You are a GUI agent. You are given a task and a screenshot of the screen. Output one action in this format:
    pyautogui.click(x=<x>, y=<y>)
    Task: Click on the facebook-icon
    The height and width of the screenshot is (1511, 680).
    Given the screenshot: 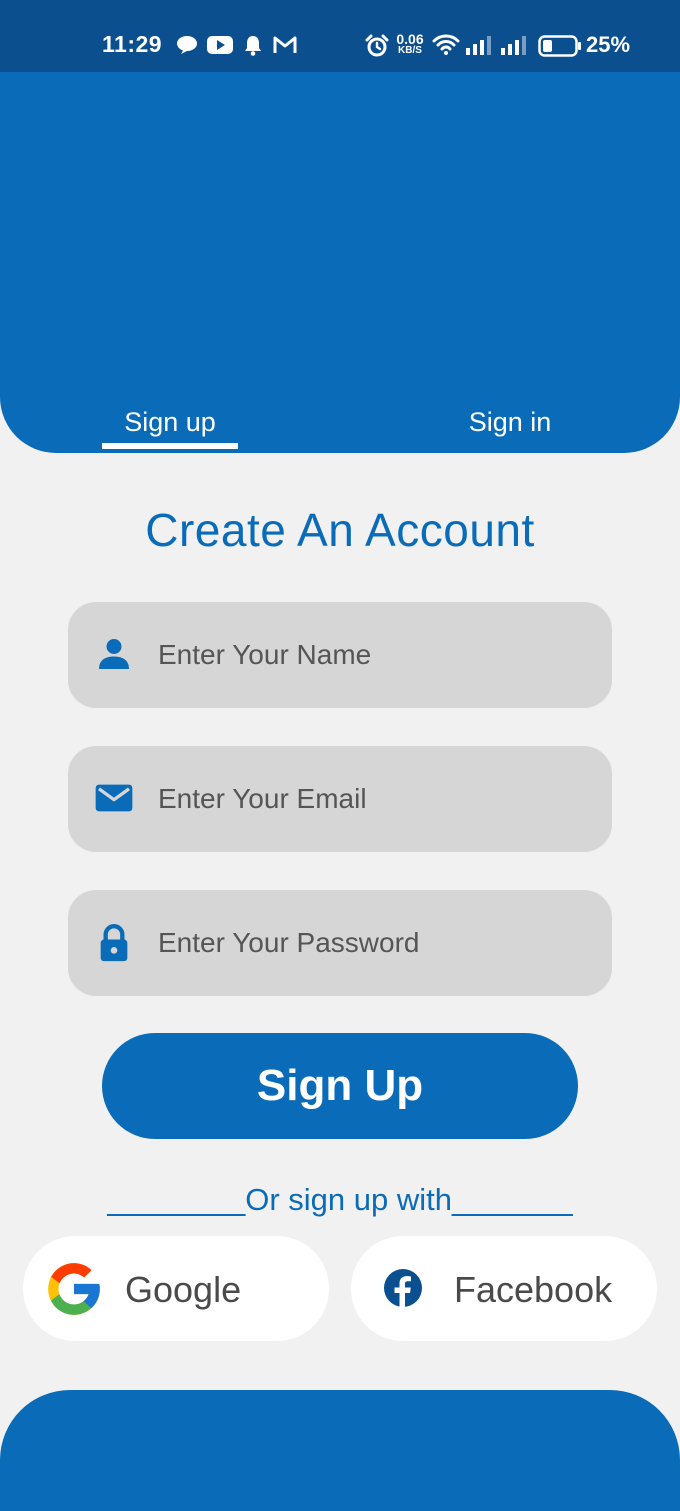 What is the action you would take?
    pyautogui.click(x=403, y=1288)
    